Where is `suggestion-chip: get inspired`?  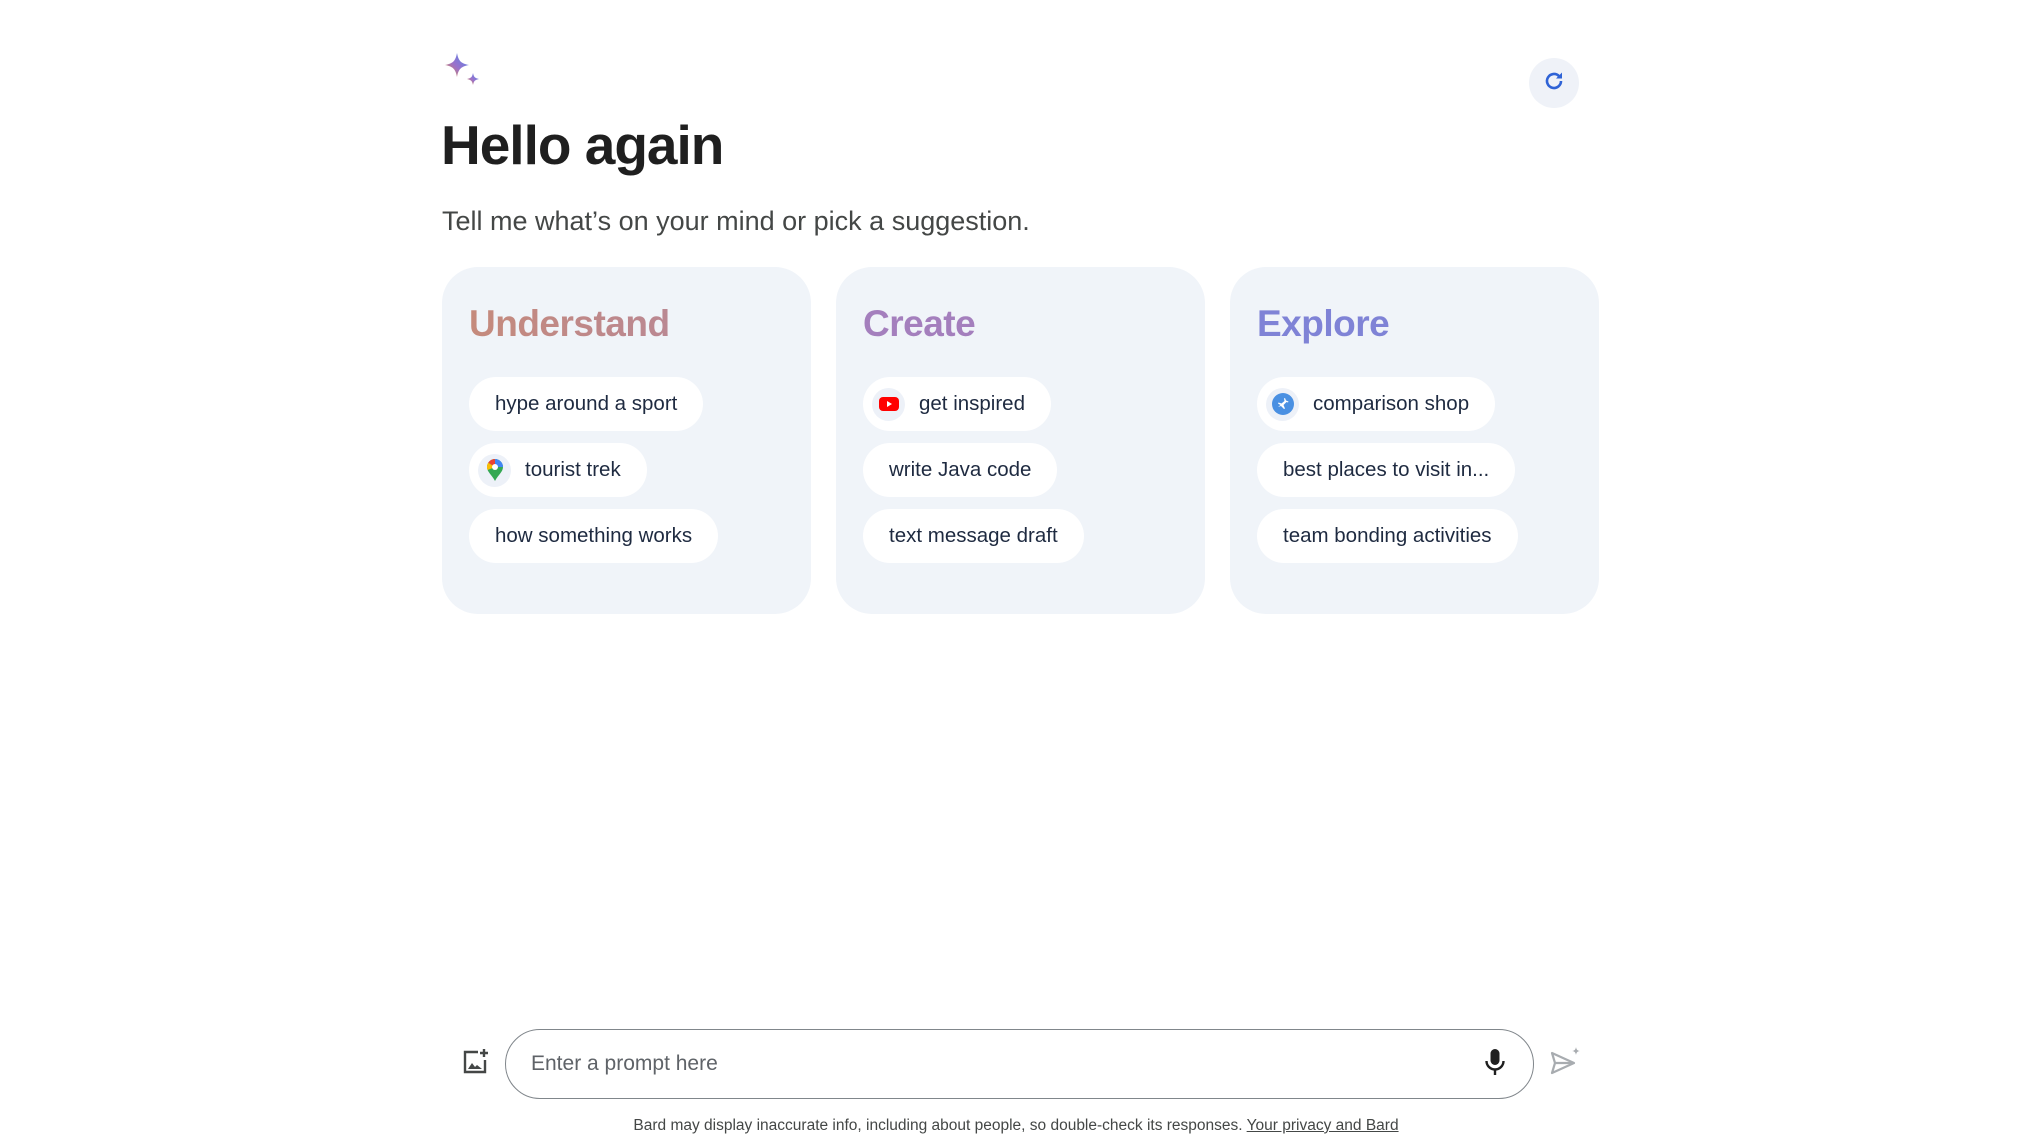 suggestion-chip: get inspired is located at coordinates (957, 404).